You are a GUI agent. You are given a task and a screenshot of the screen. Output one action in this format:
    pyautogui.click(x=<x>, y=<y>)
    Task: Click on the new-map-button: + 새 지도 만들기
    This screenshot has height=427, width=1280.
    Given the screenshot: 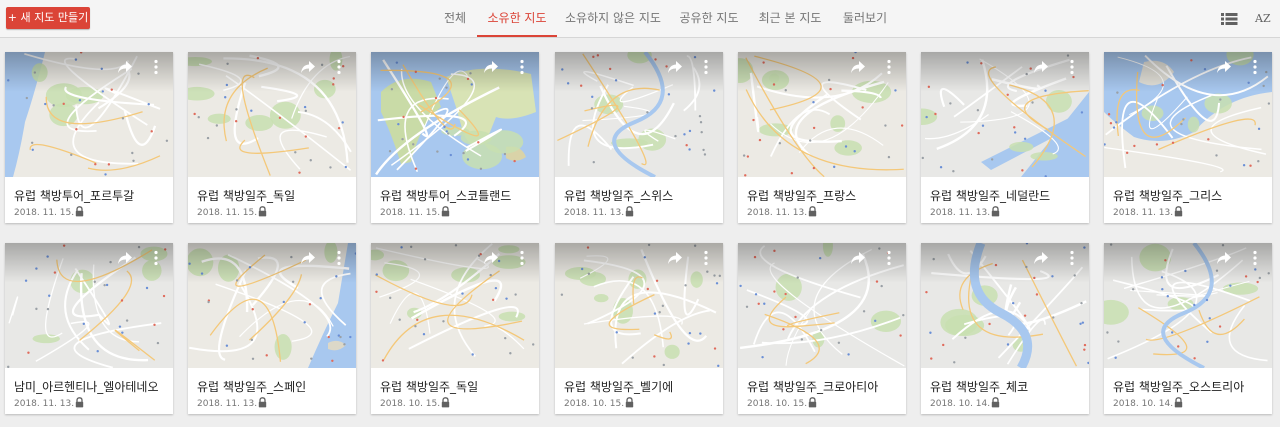 What is the action you would take?
    pyautogui.click(x=48, y=18)
    